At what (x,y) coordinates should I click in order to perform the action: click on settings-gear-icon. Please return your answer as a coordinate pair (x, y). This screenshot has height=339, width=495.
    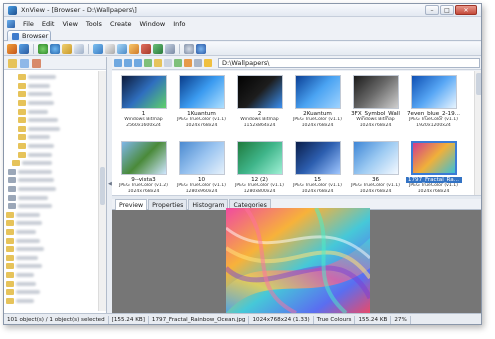
    Looking at the image, I should click on (189, 48).